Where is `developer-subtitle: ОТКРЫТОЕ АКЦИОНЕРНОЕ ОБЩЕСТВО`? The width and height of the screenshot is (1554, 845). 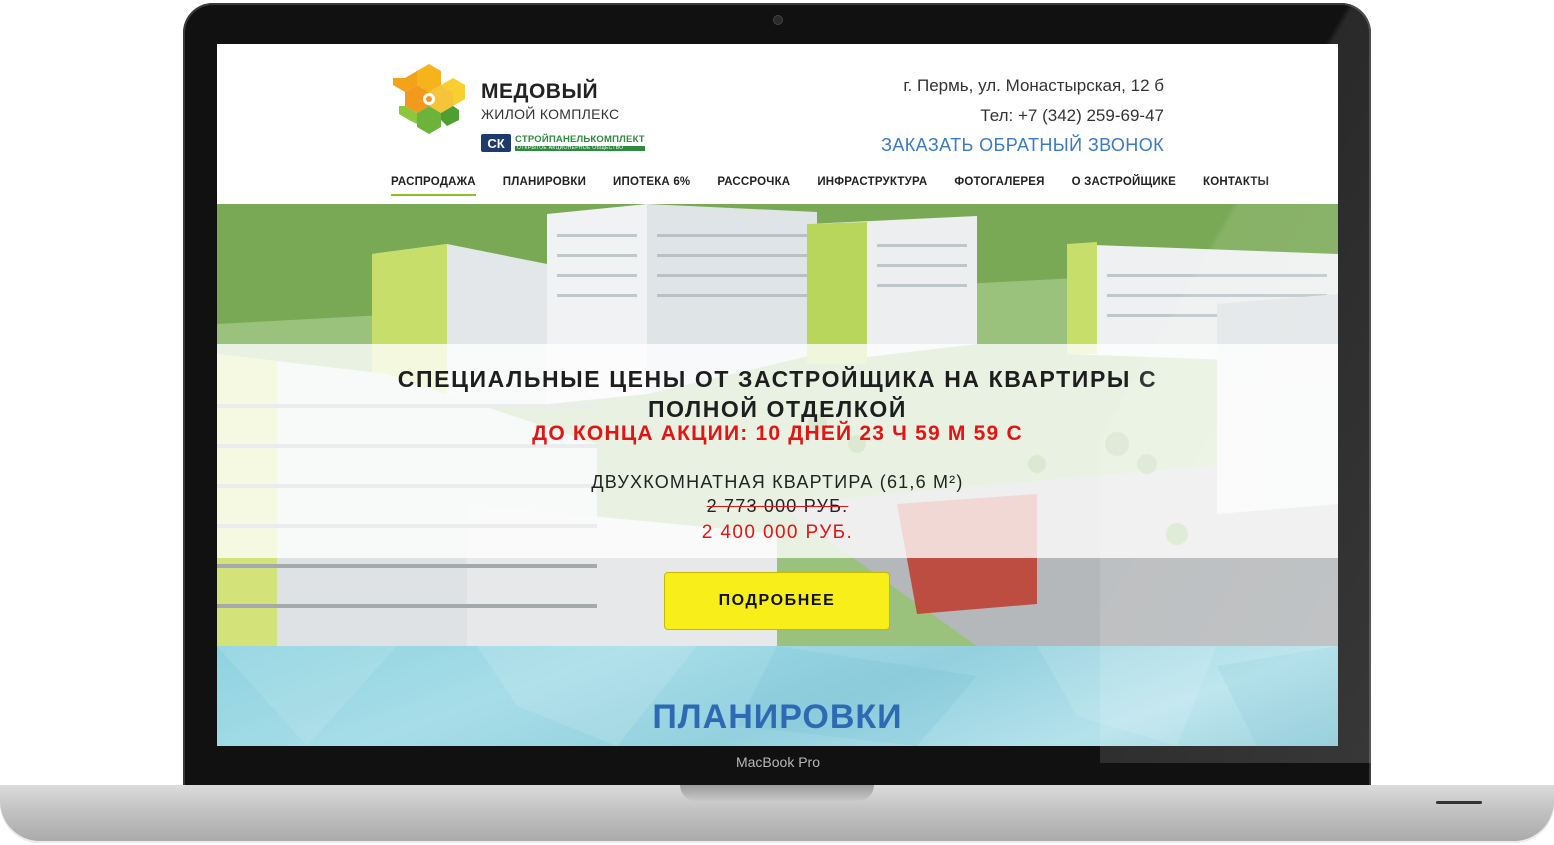 developer-subtitle: ОТКРЫТОЕ АКЦИОНЕРНОЕ ОБЩЕСТВО is located at coordinates (580, 148).